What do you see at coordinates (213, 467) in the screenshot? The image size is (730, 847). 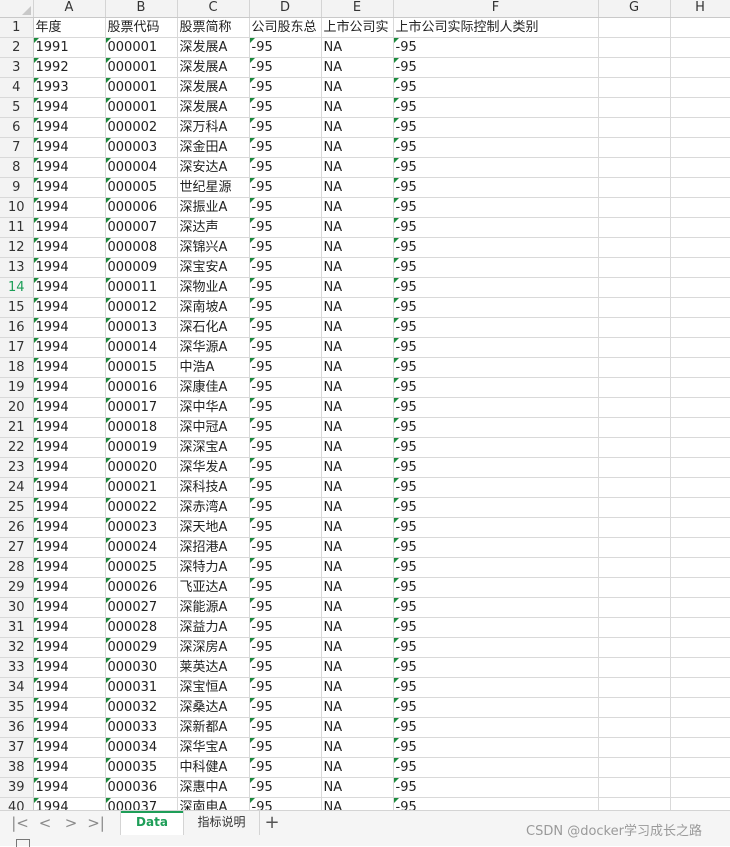 I see `cell-stock-name: 深华发A` at bounding box center [213, 467].